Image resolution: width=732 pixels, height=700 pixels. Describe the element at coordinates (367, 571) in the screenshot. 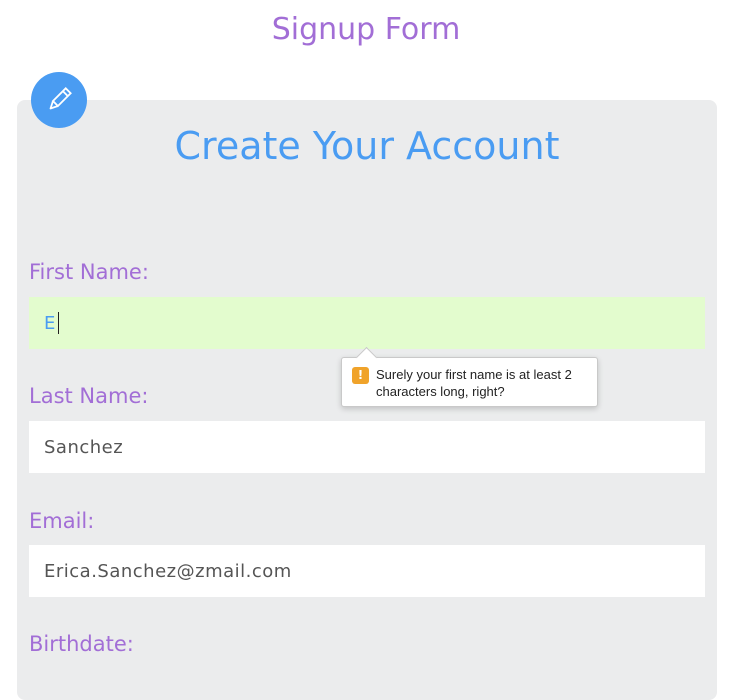

I see `email-input: Erica.Sanchez@zmail.com` at that location.